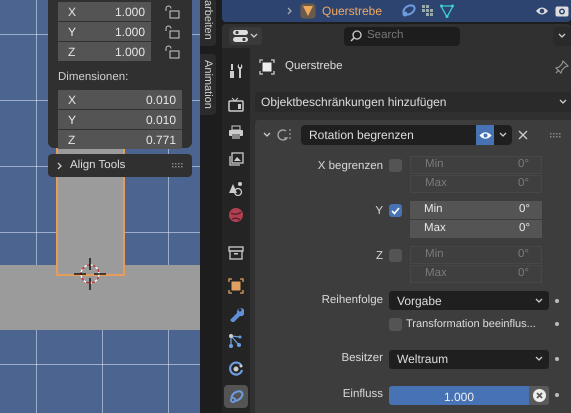  I want to click on section-label: Dimensionen:, so click(94, 77).